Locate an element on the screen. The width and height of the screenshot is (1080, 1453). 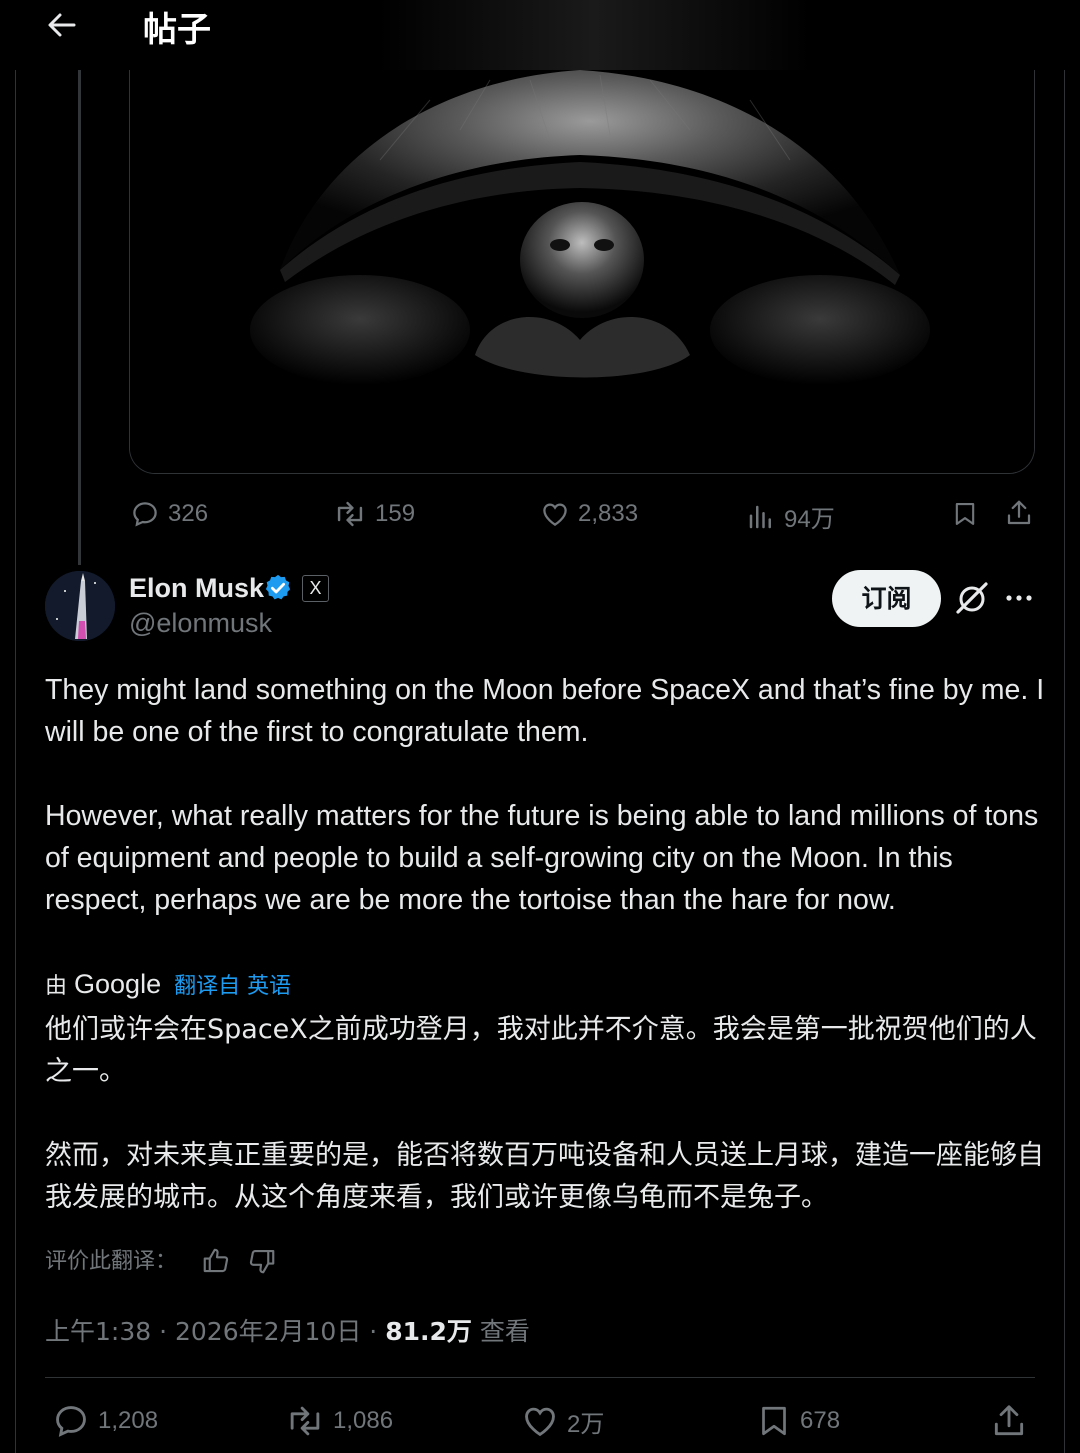
post-time: 上午1:38 is located at coordinates (98, 1331).